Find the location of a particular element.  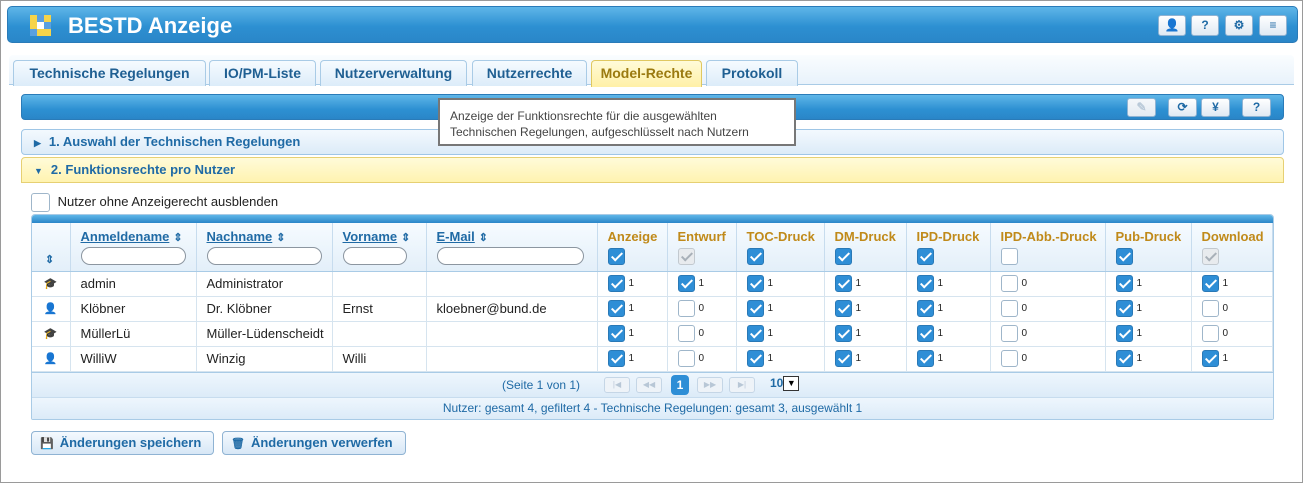

edit-icon: ✎ is located at coordinates (1141, 107).